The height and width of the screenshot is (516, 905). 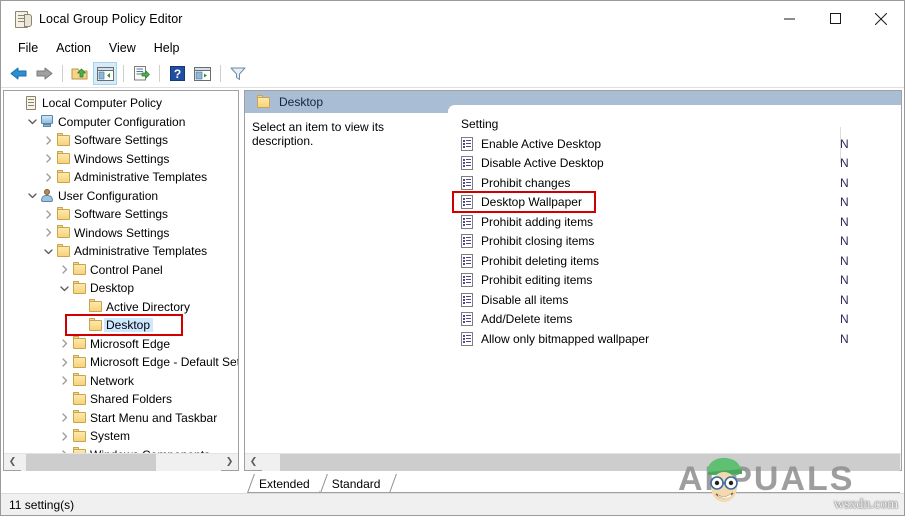 I want to click on export-list-icon, so click(x=141, y=73).